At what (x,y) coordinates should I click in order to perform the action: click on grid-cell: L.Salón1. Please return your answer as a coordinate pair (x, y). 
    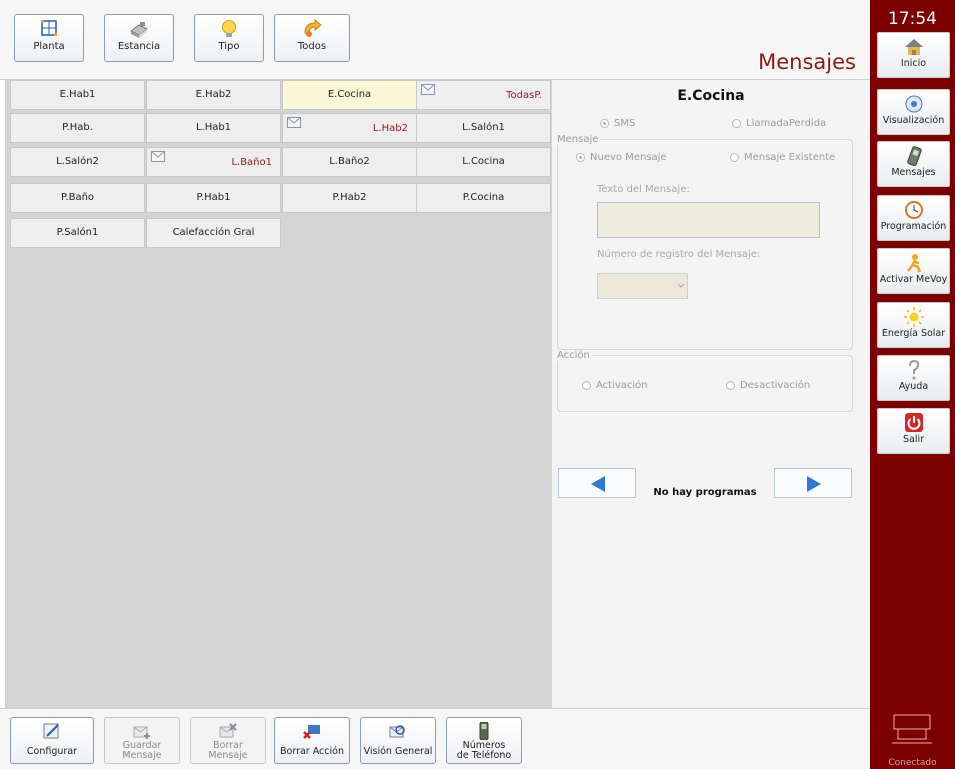
    Looking at the image, I should click on (483, 128).